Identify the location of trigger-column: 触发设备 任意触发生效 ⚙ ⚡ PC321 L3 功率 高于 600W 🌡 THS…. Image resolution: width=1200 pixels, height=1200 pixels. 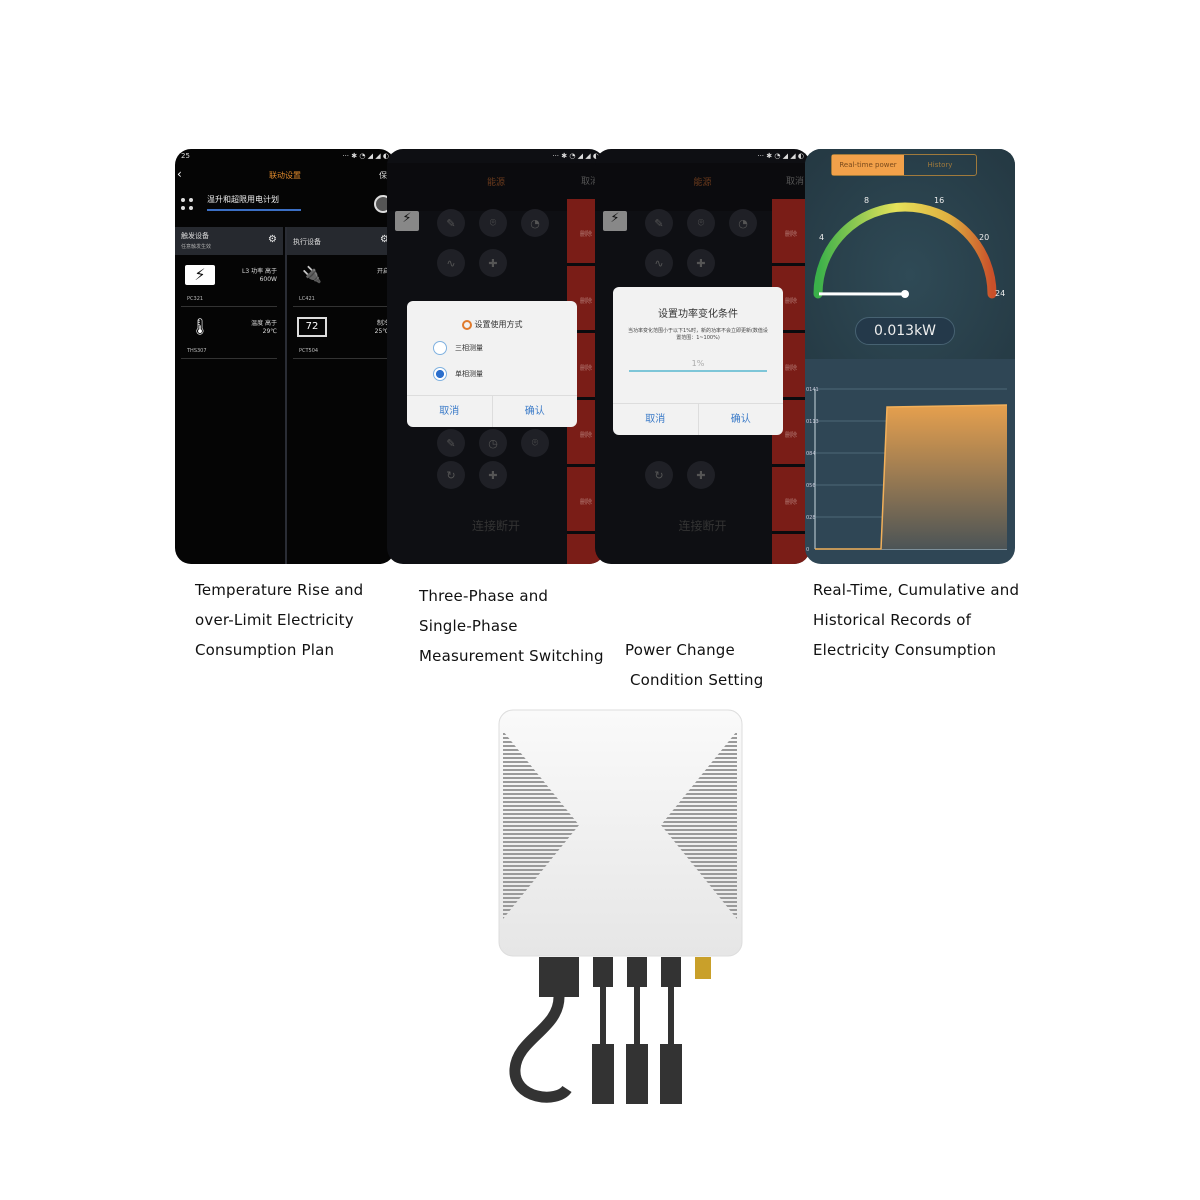
(229, 395).